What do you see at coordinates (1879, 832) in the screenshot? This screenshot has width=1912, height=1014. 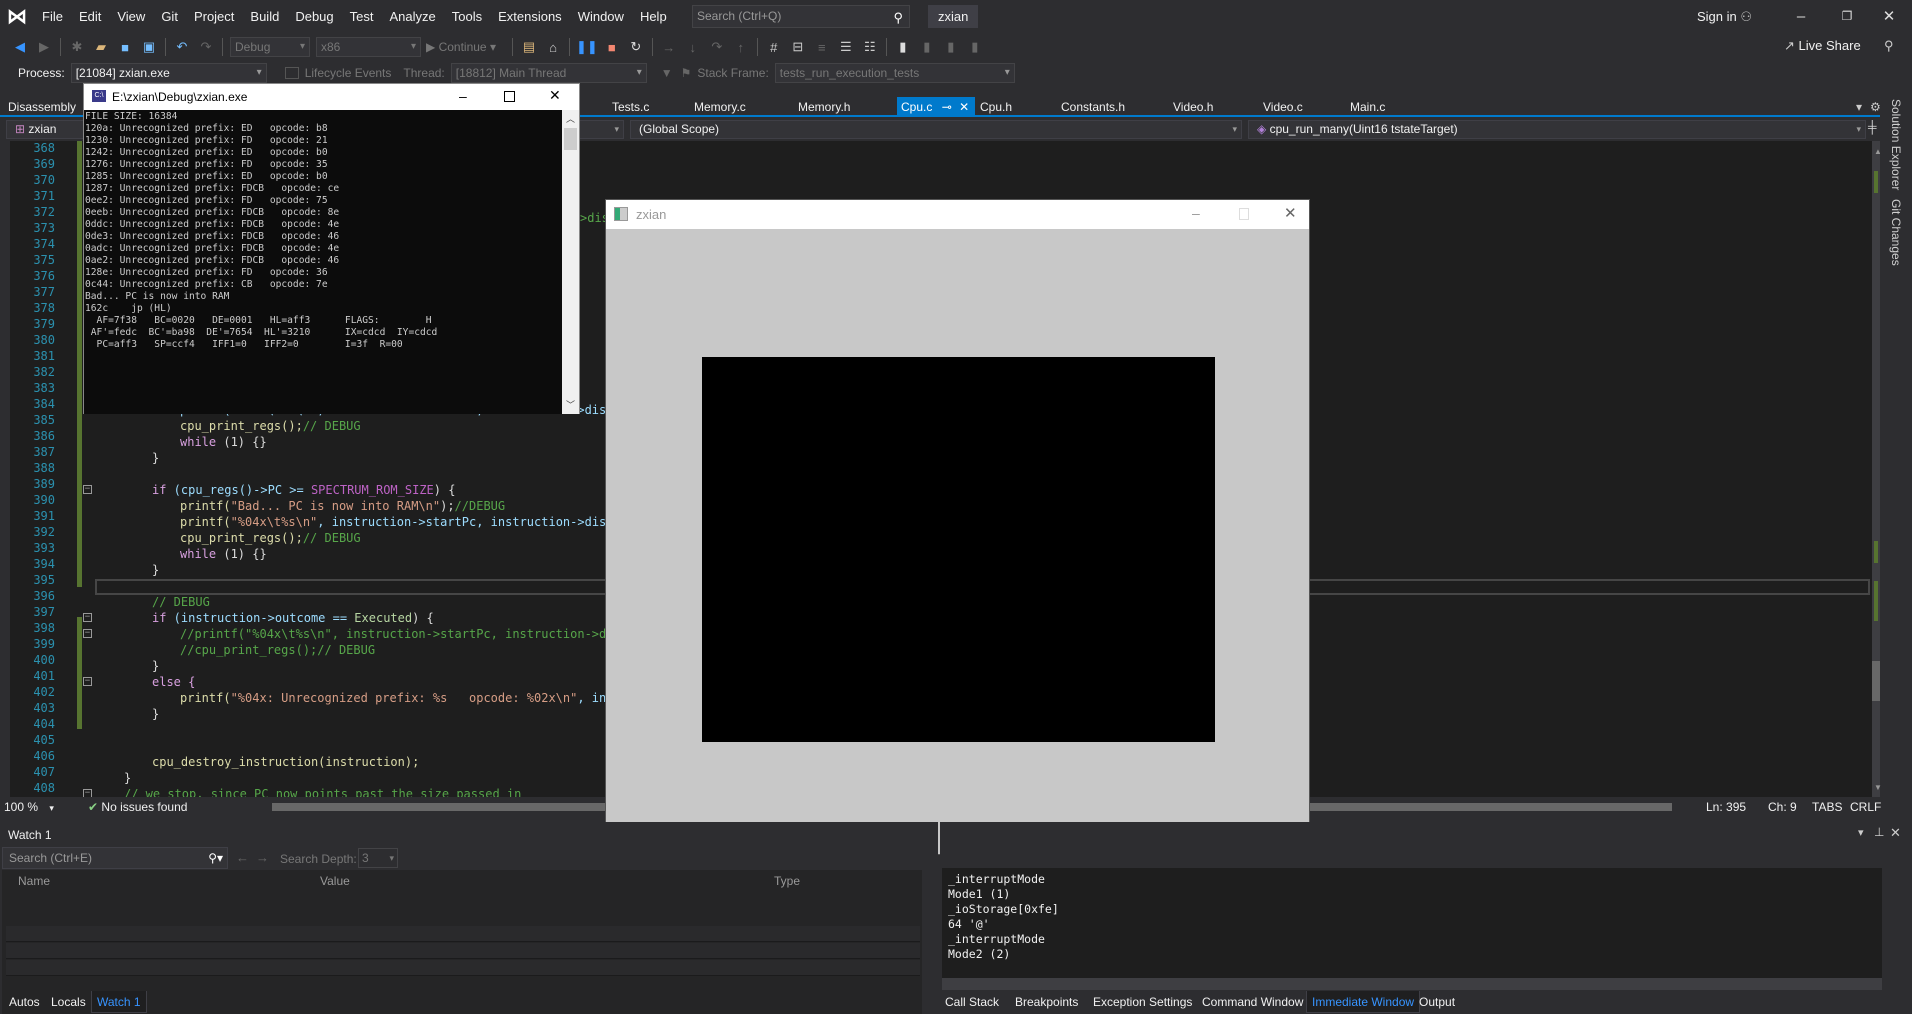 I see `panel-pin-icon: ⊥` at bounding box center [1879, 832].